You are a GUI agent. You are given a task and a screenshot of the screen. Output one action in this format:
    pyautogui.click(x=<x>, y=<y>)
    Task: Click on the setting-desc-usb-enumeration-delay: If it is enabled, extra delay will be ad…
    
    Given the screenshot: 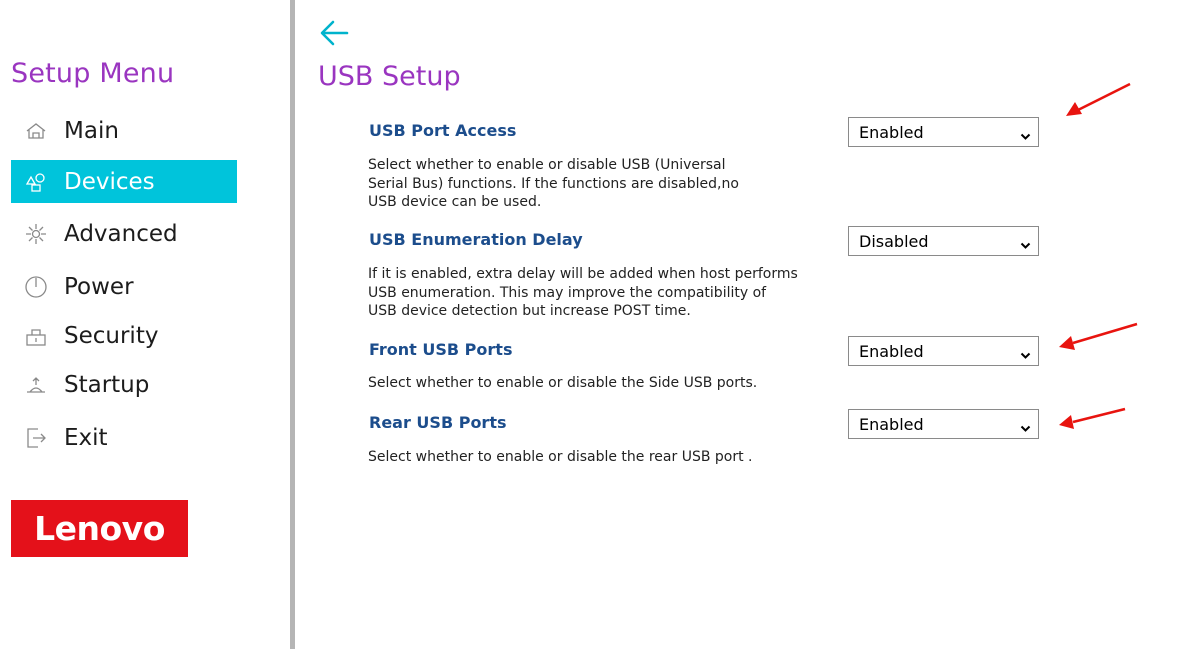 What is the action you would take?
    pyautogui.click(x=588, y=293)
    